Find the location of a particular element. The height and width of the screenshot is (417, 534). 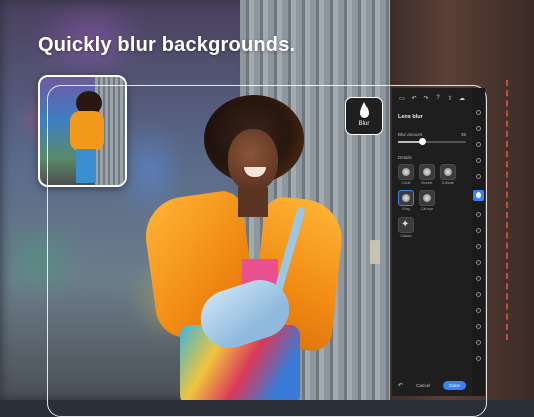

blur-amount-slider is located at coordinates (432, 141).